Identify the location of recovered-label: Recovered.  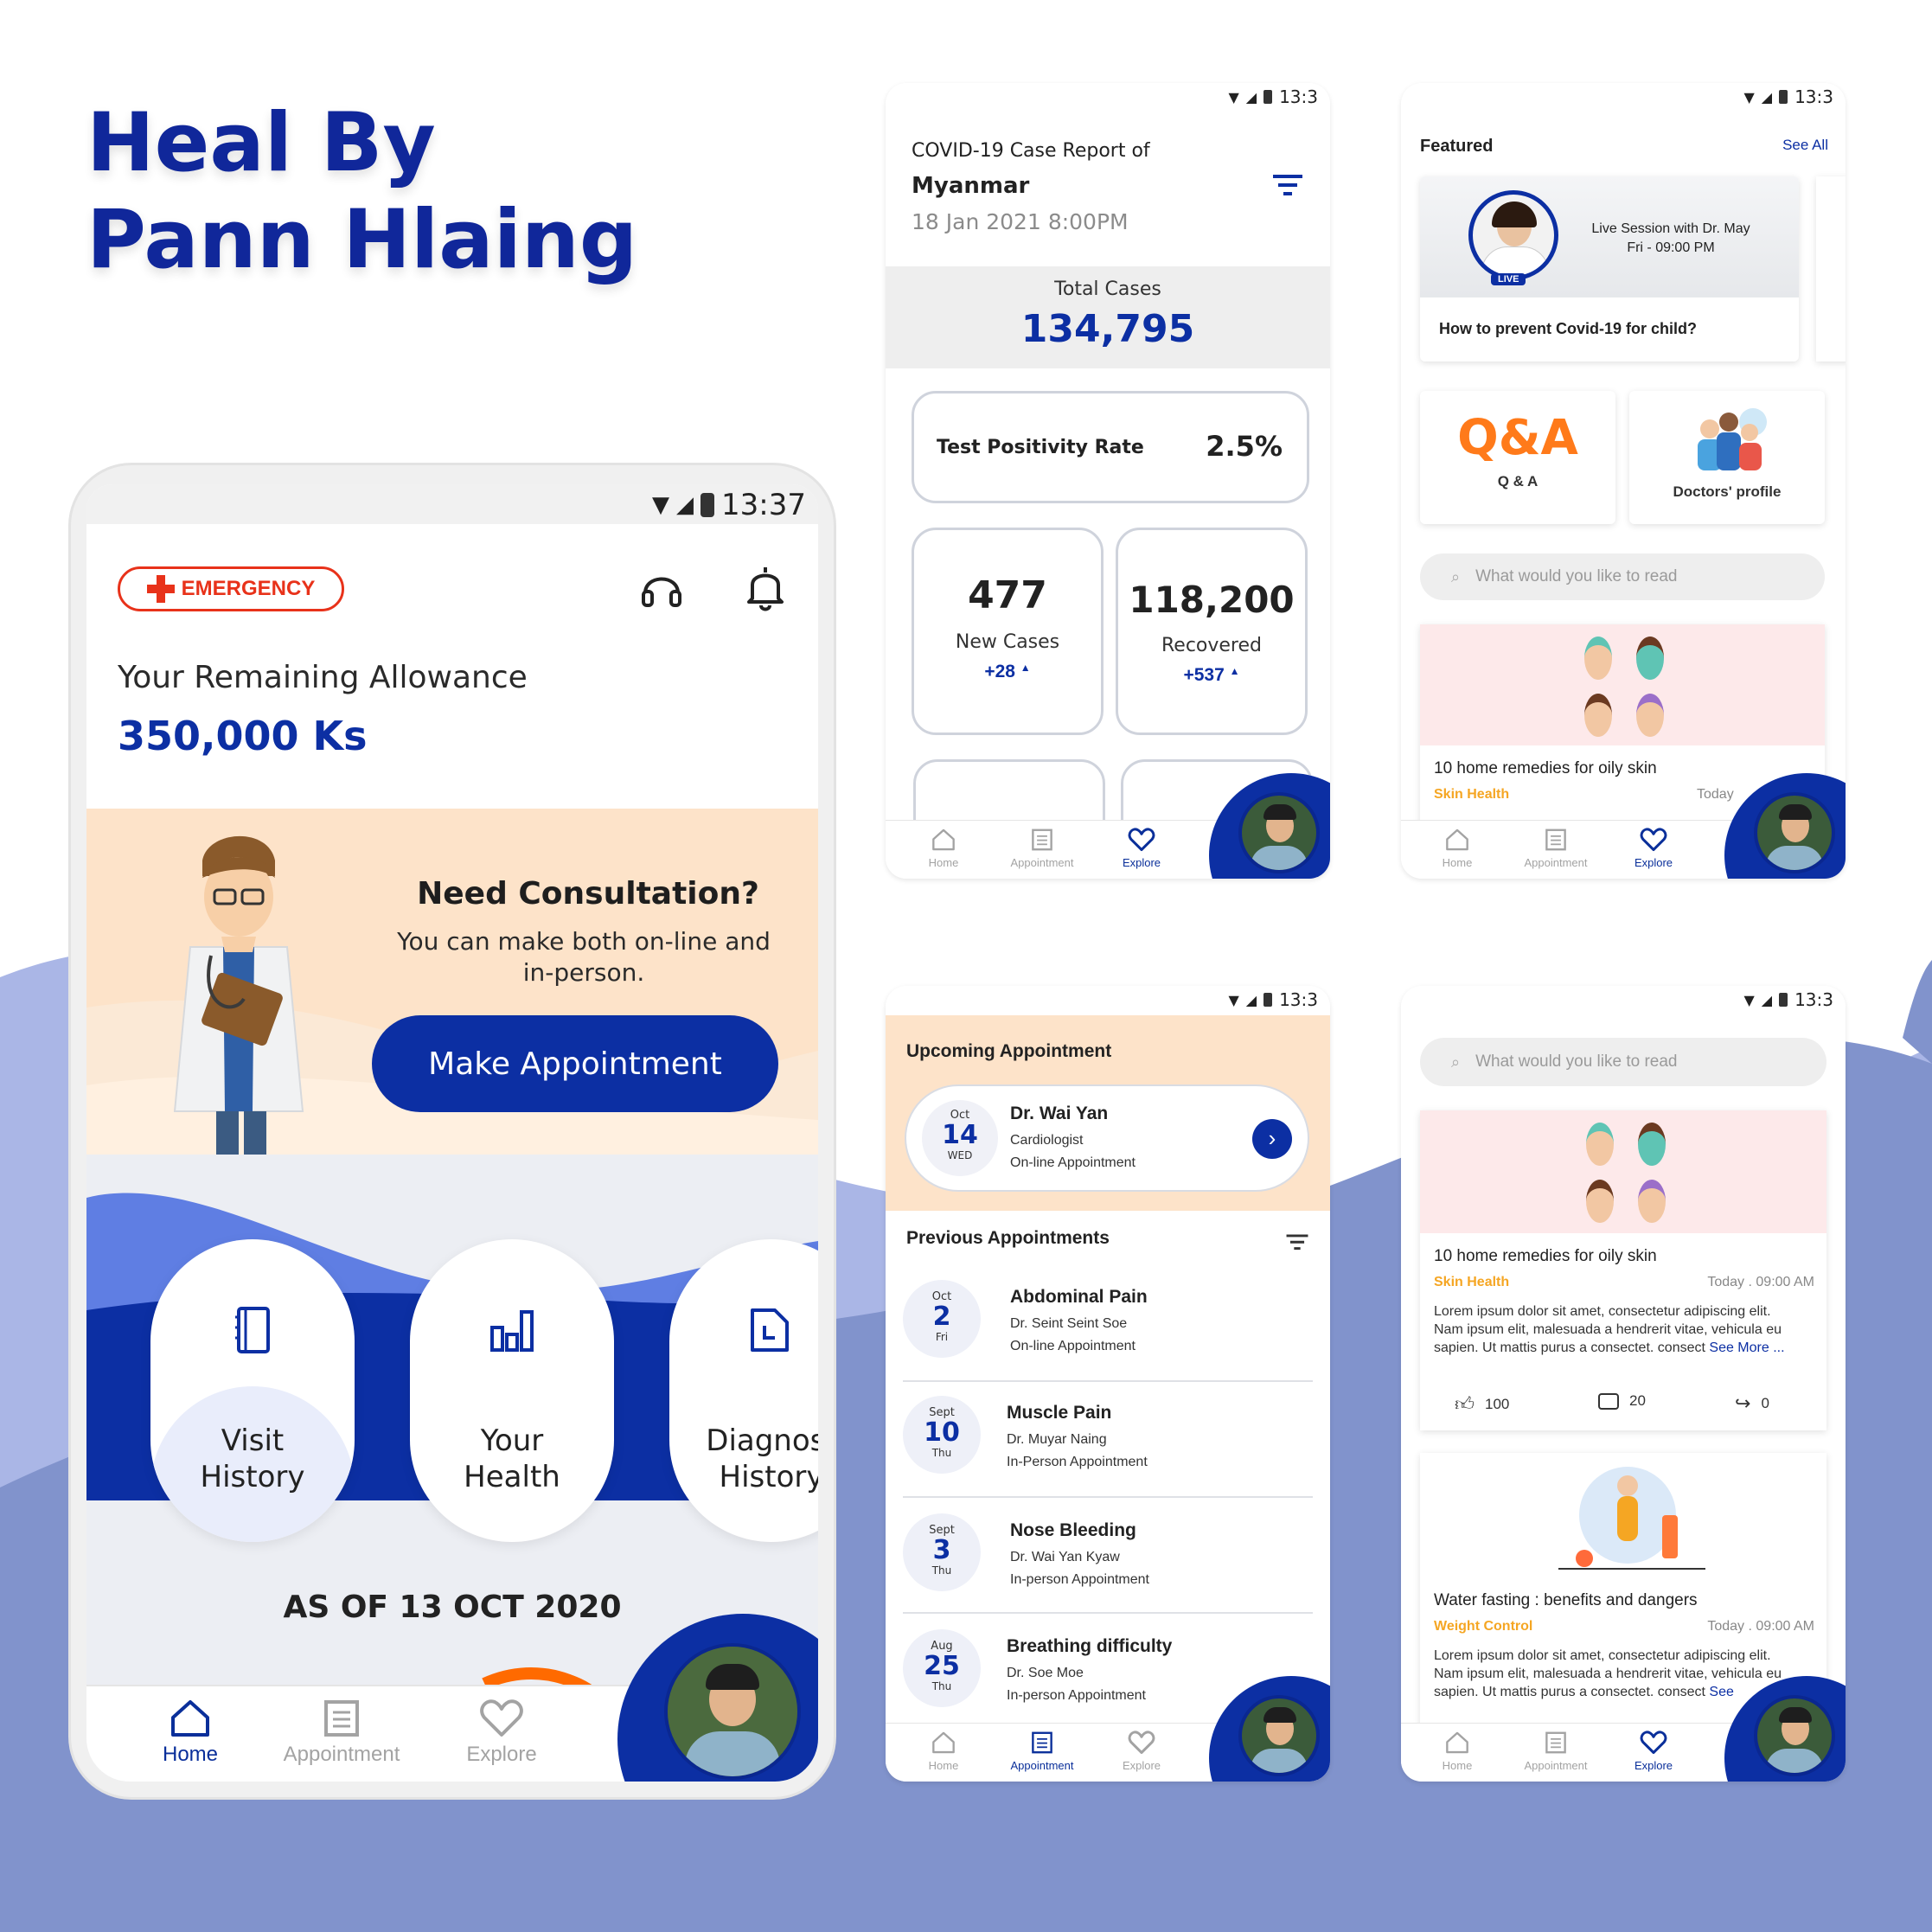
(1211, 645).